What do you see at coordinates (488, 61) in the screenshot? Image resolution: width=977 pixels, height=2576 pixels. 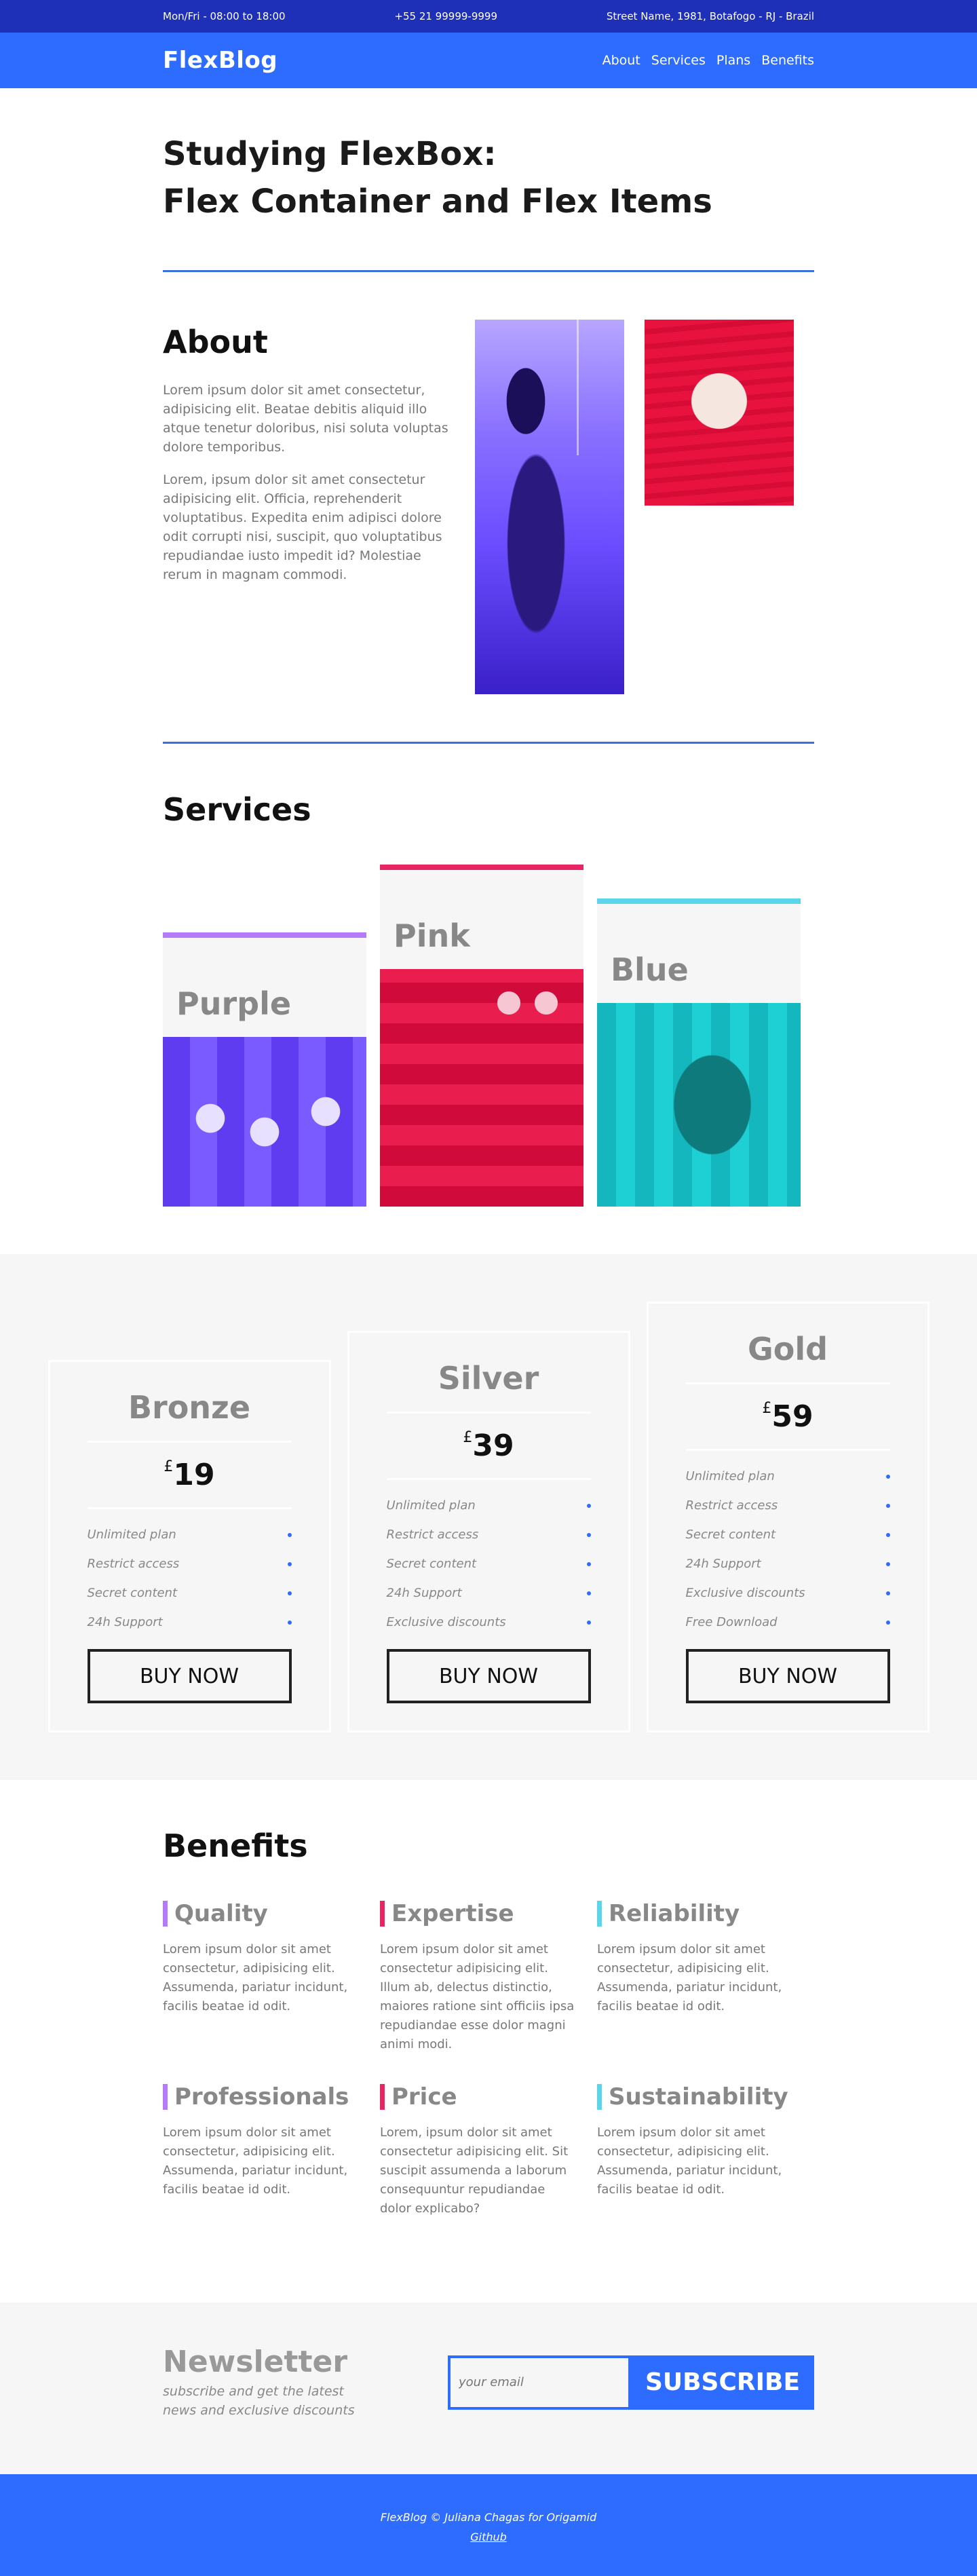 I see `site-header: FlexBlog About Services Plans Benefits` at bounding box center [488, 61].